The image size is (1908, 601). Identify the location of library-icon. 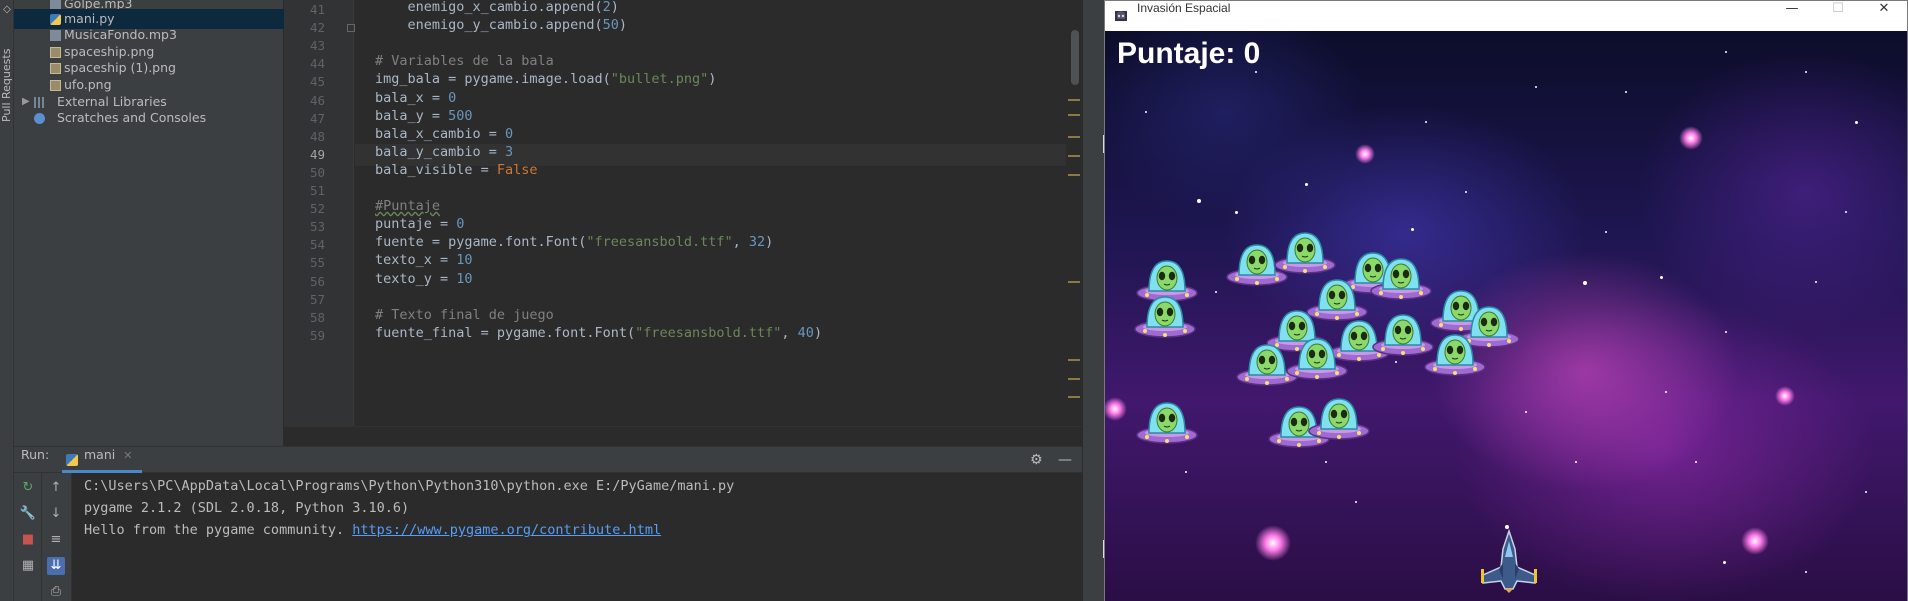
(39, 102).